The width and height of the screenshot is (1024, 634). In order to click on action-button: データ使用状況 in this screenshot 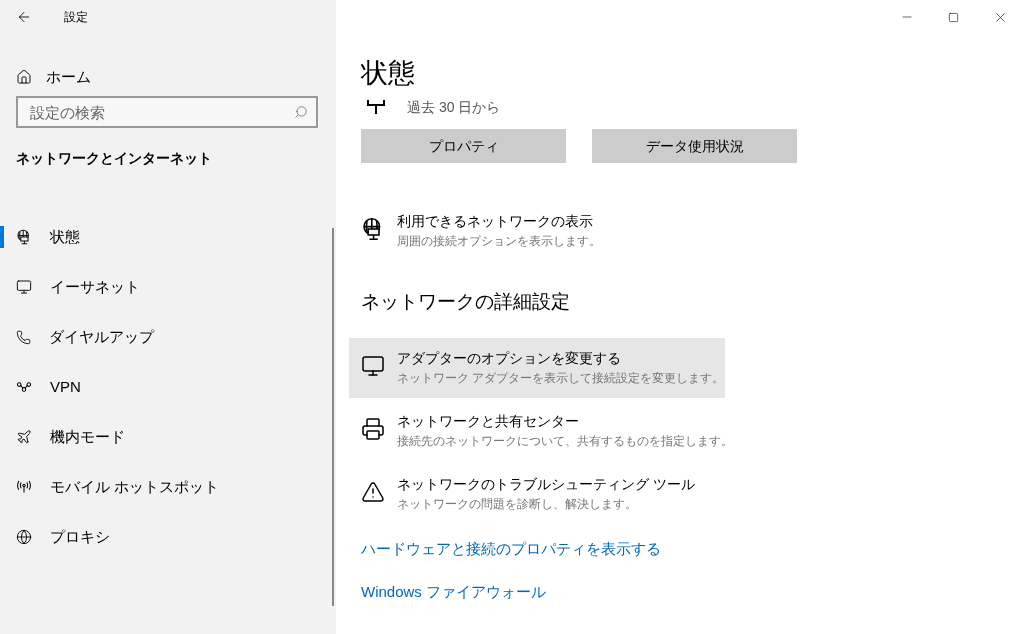, I will do `click(694, 146)`.